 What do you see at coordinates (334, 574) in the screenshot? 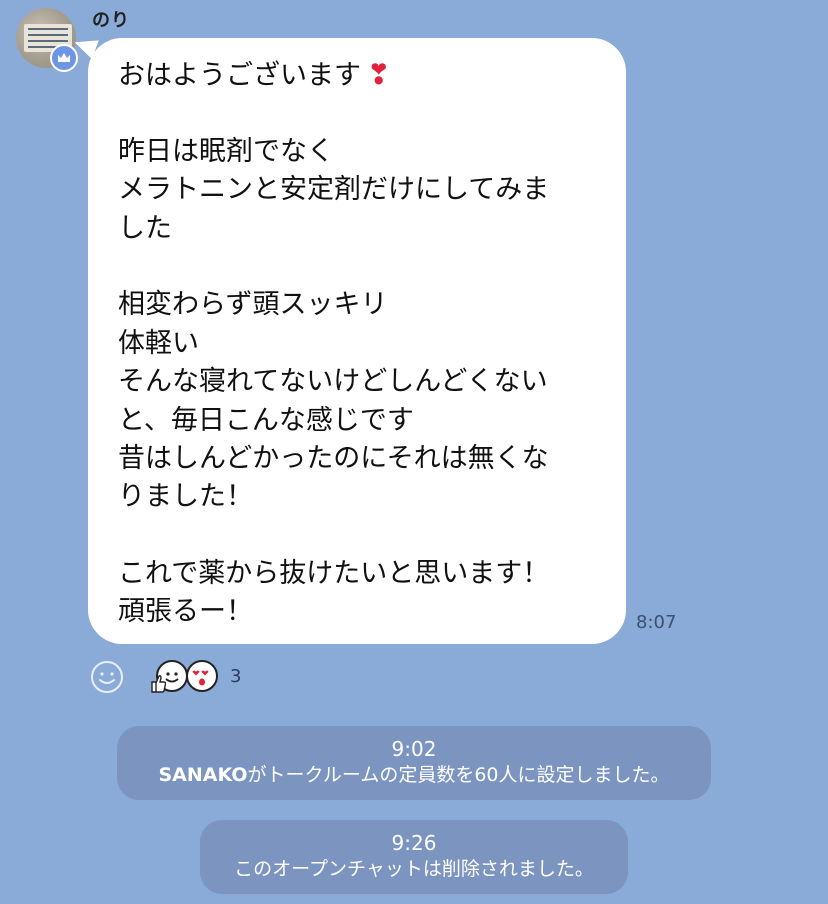
I see `message-line: これで薬から抜けたいと思います！` at bounding box center [334, 574].